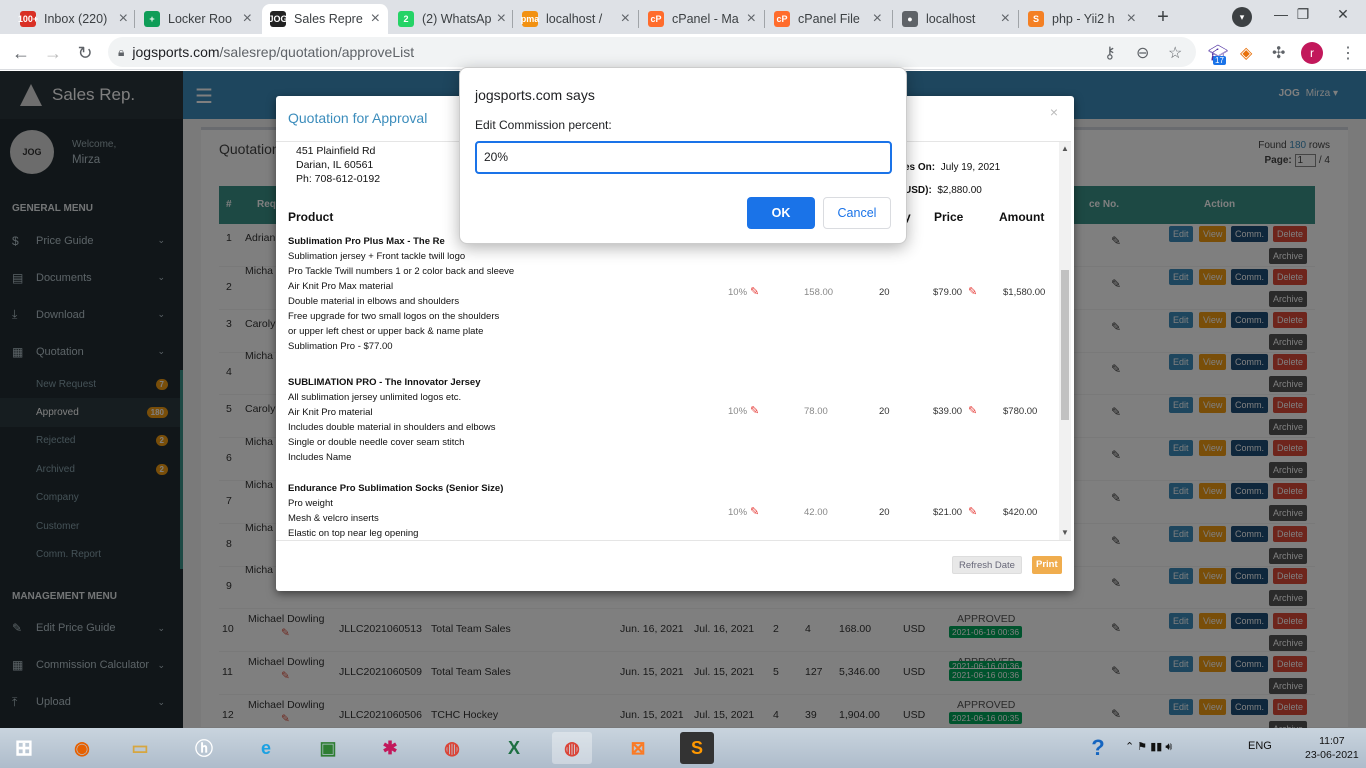 This screenshot has height=768, width=1366. What do you see at coordinates (21, 53) in the screenshot?
I see `back-icon: ←` at bounding box center [21, 53].